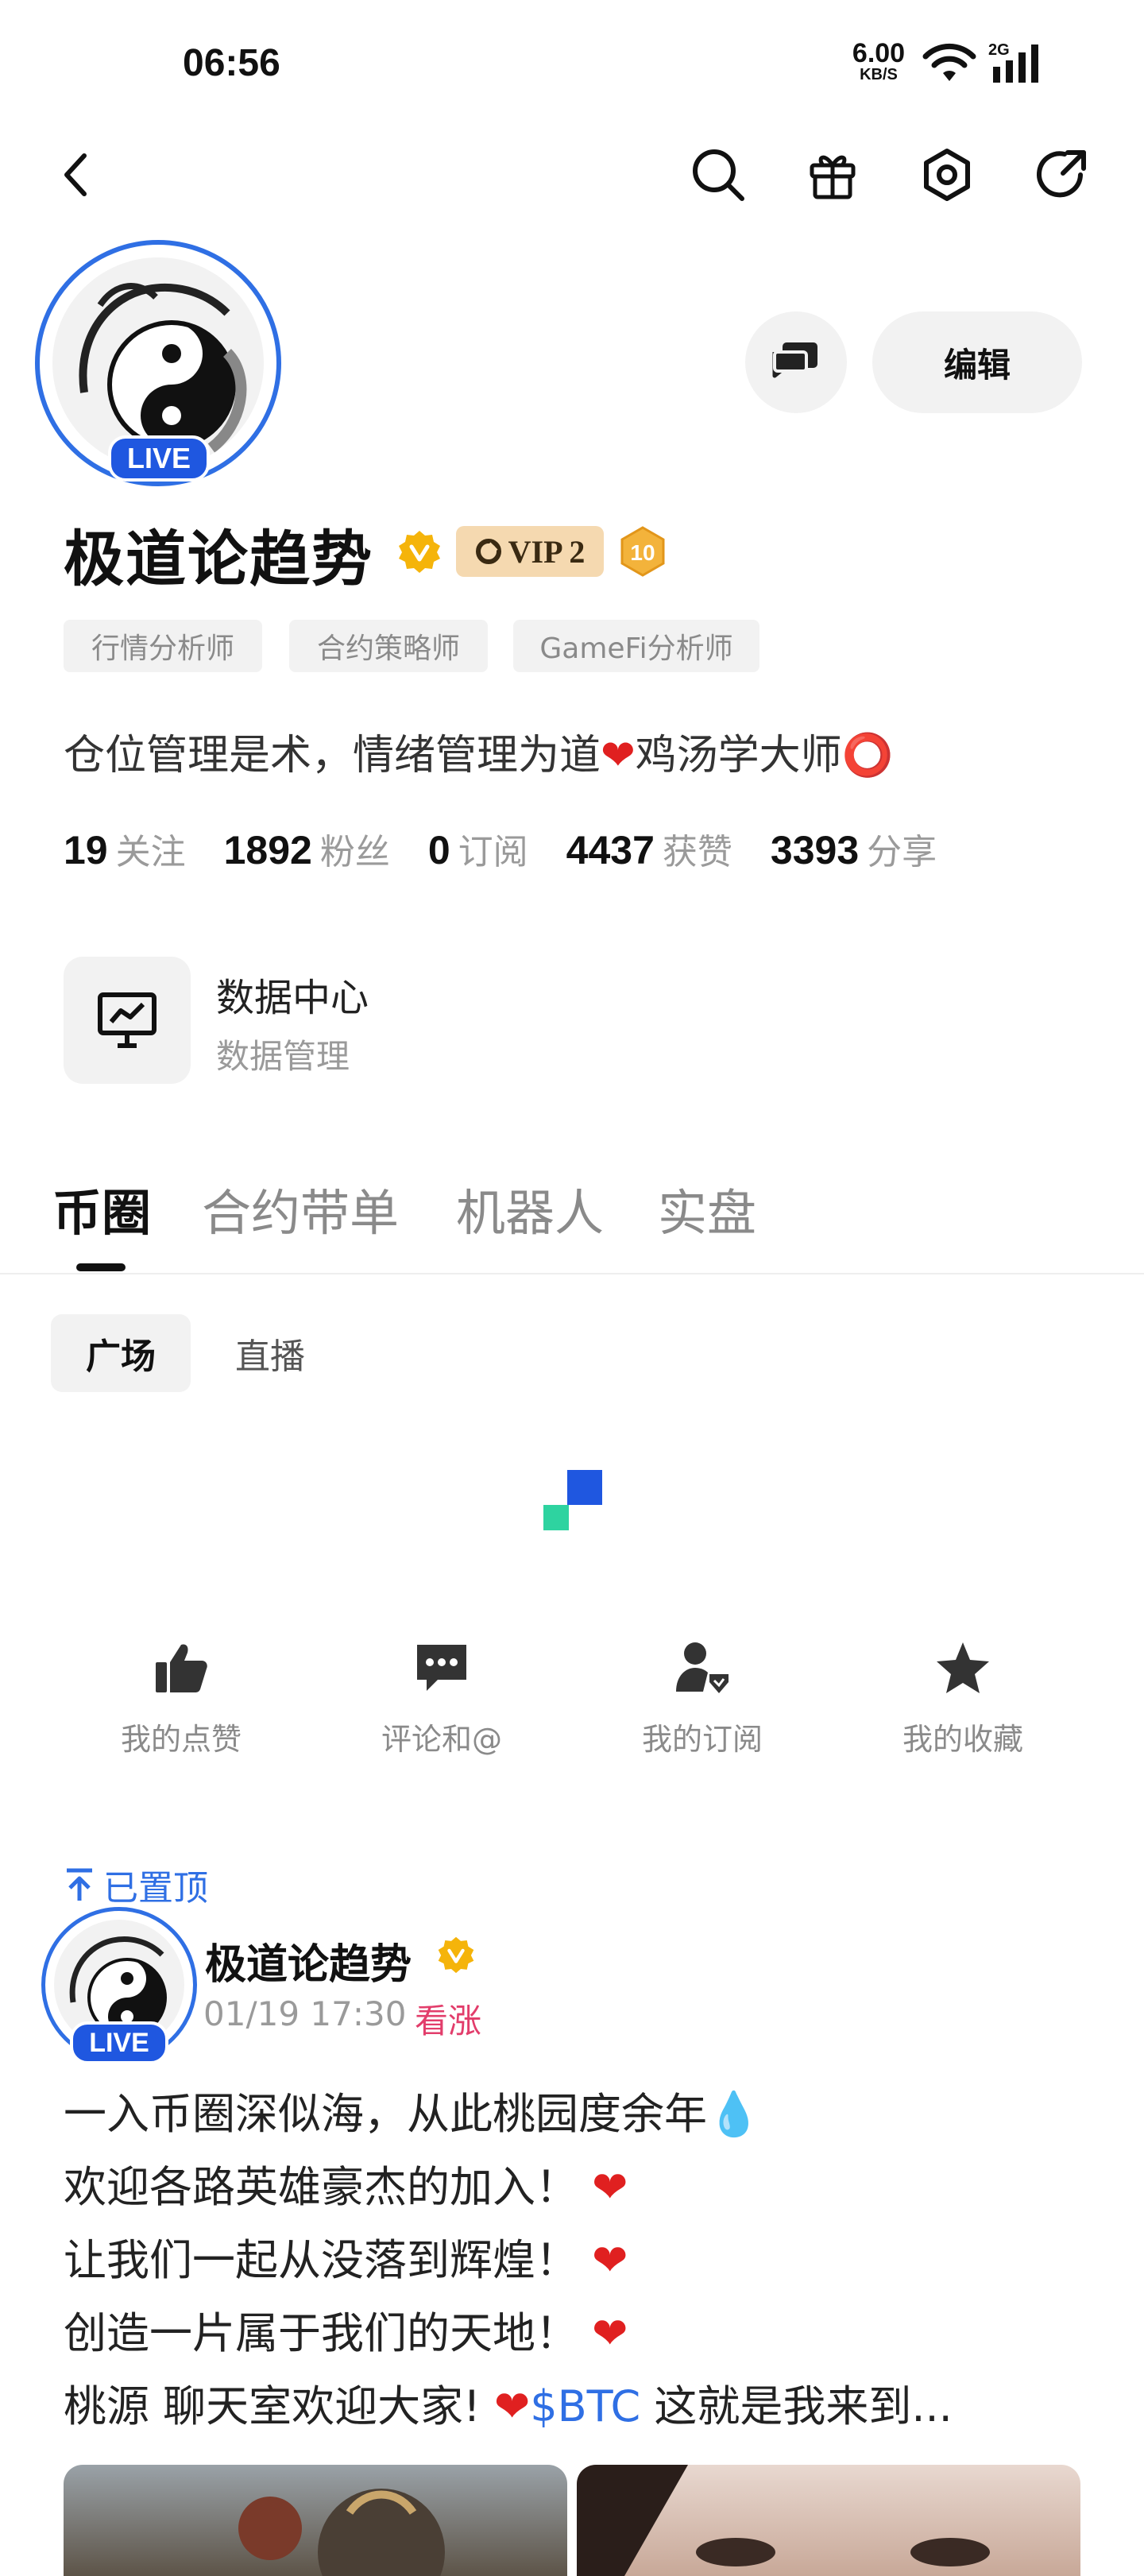  Describe the element at coordinates (181, 1667) in the screenshot. I see `thumbs-up-icon` at that location.